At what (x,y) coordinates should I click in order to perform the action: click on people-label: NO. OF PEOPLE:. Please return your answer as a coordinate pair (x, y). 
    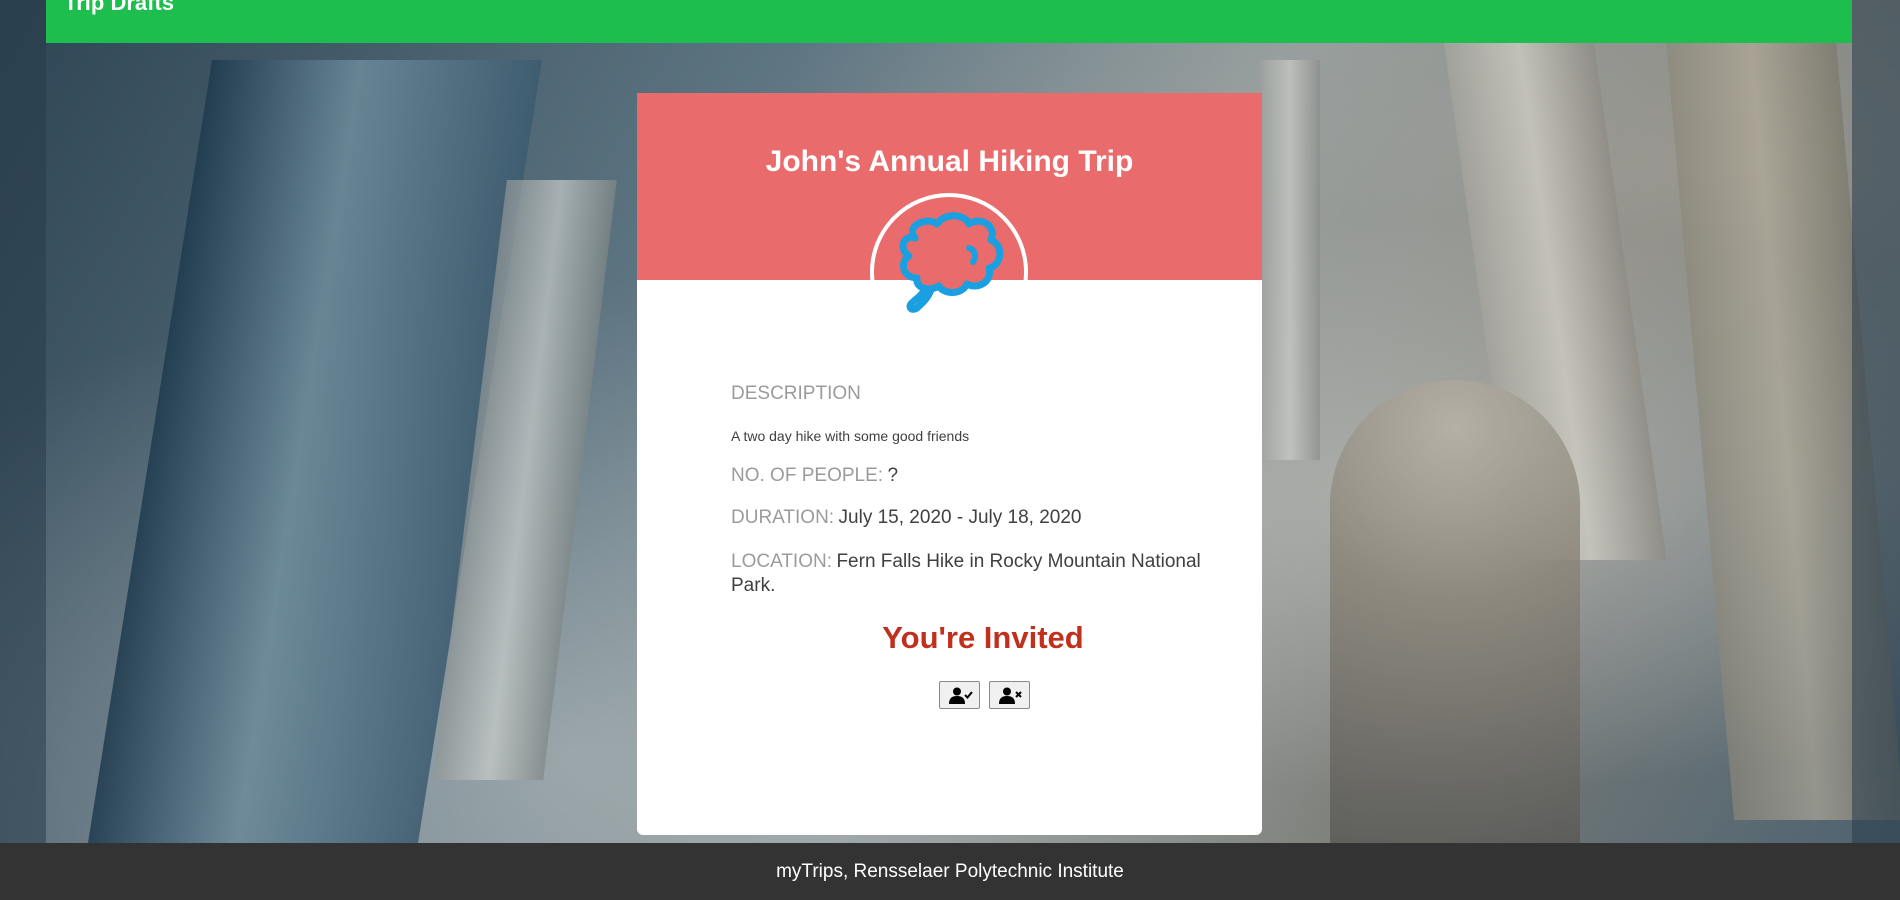
    Looking at the image, I should click on (807, 475).